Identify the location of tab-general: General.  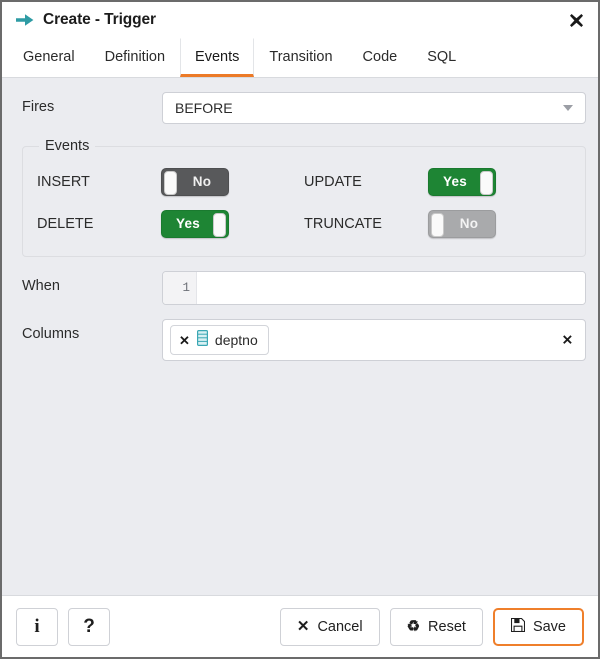
(49, 57).